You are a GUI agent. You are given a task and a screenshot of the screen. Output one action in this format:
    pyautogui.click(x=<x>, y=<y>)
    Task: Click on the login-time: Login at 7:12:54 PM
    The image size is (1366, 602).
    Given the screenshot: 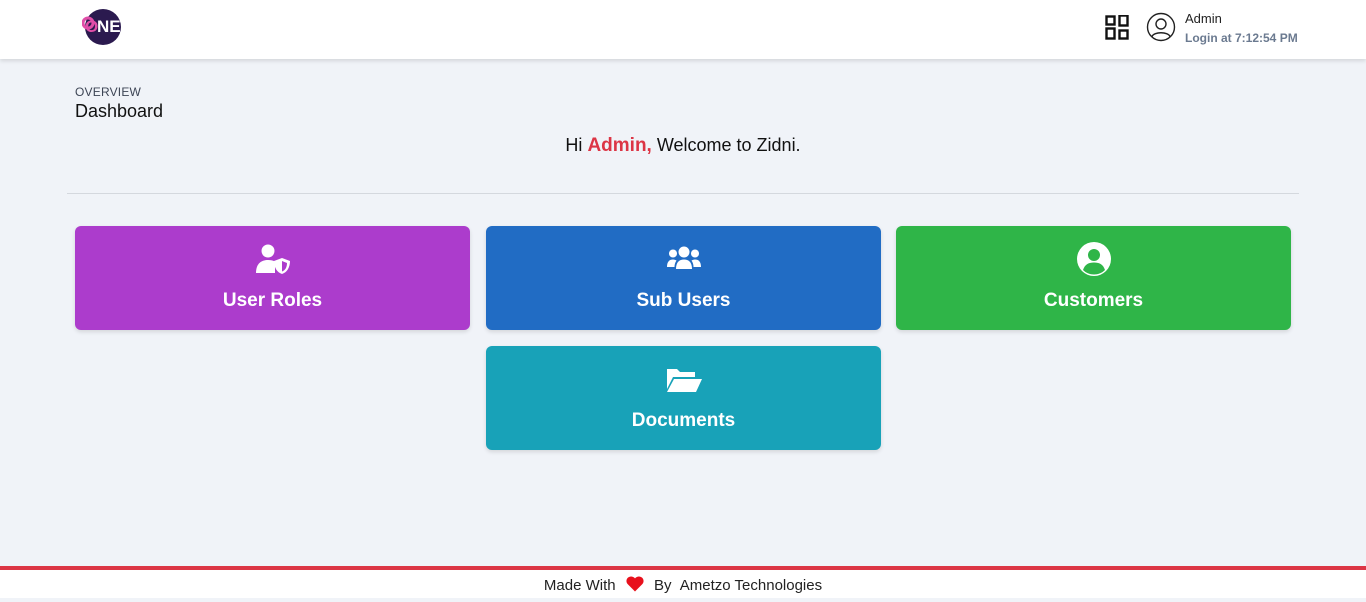 What is the action you would take?
    pyautogui.click(x=1241, y=38)
    